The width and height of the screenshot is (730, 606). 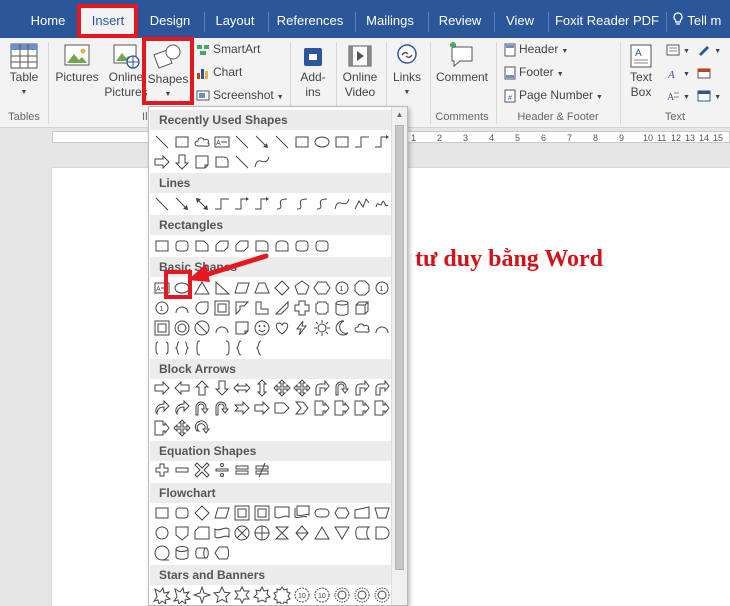 I want to click on online-video-label-1: Online, so click(x=360, y=77).